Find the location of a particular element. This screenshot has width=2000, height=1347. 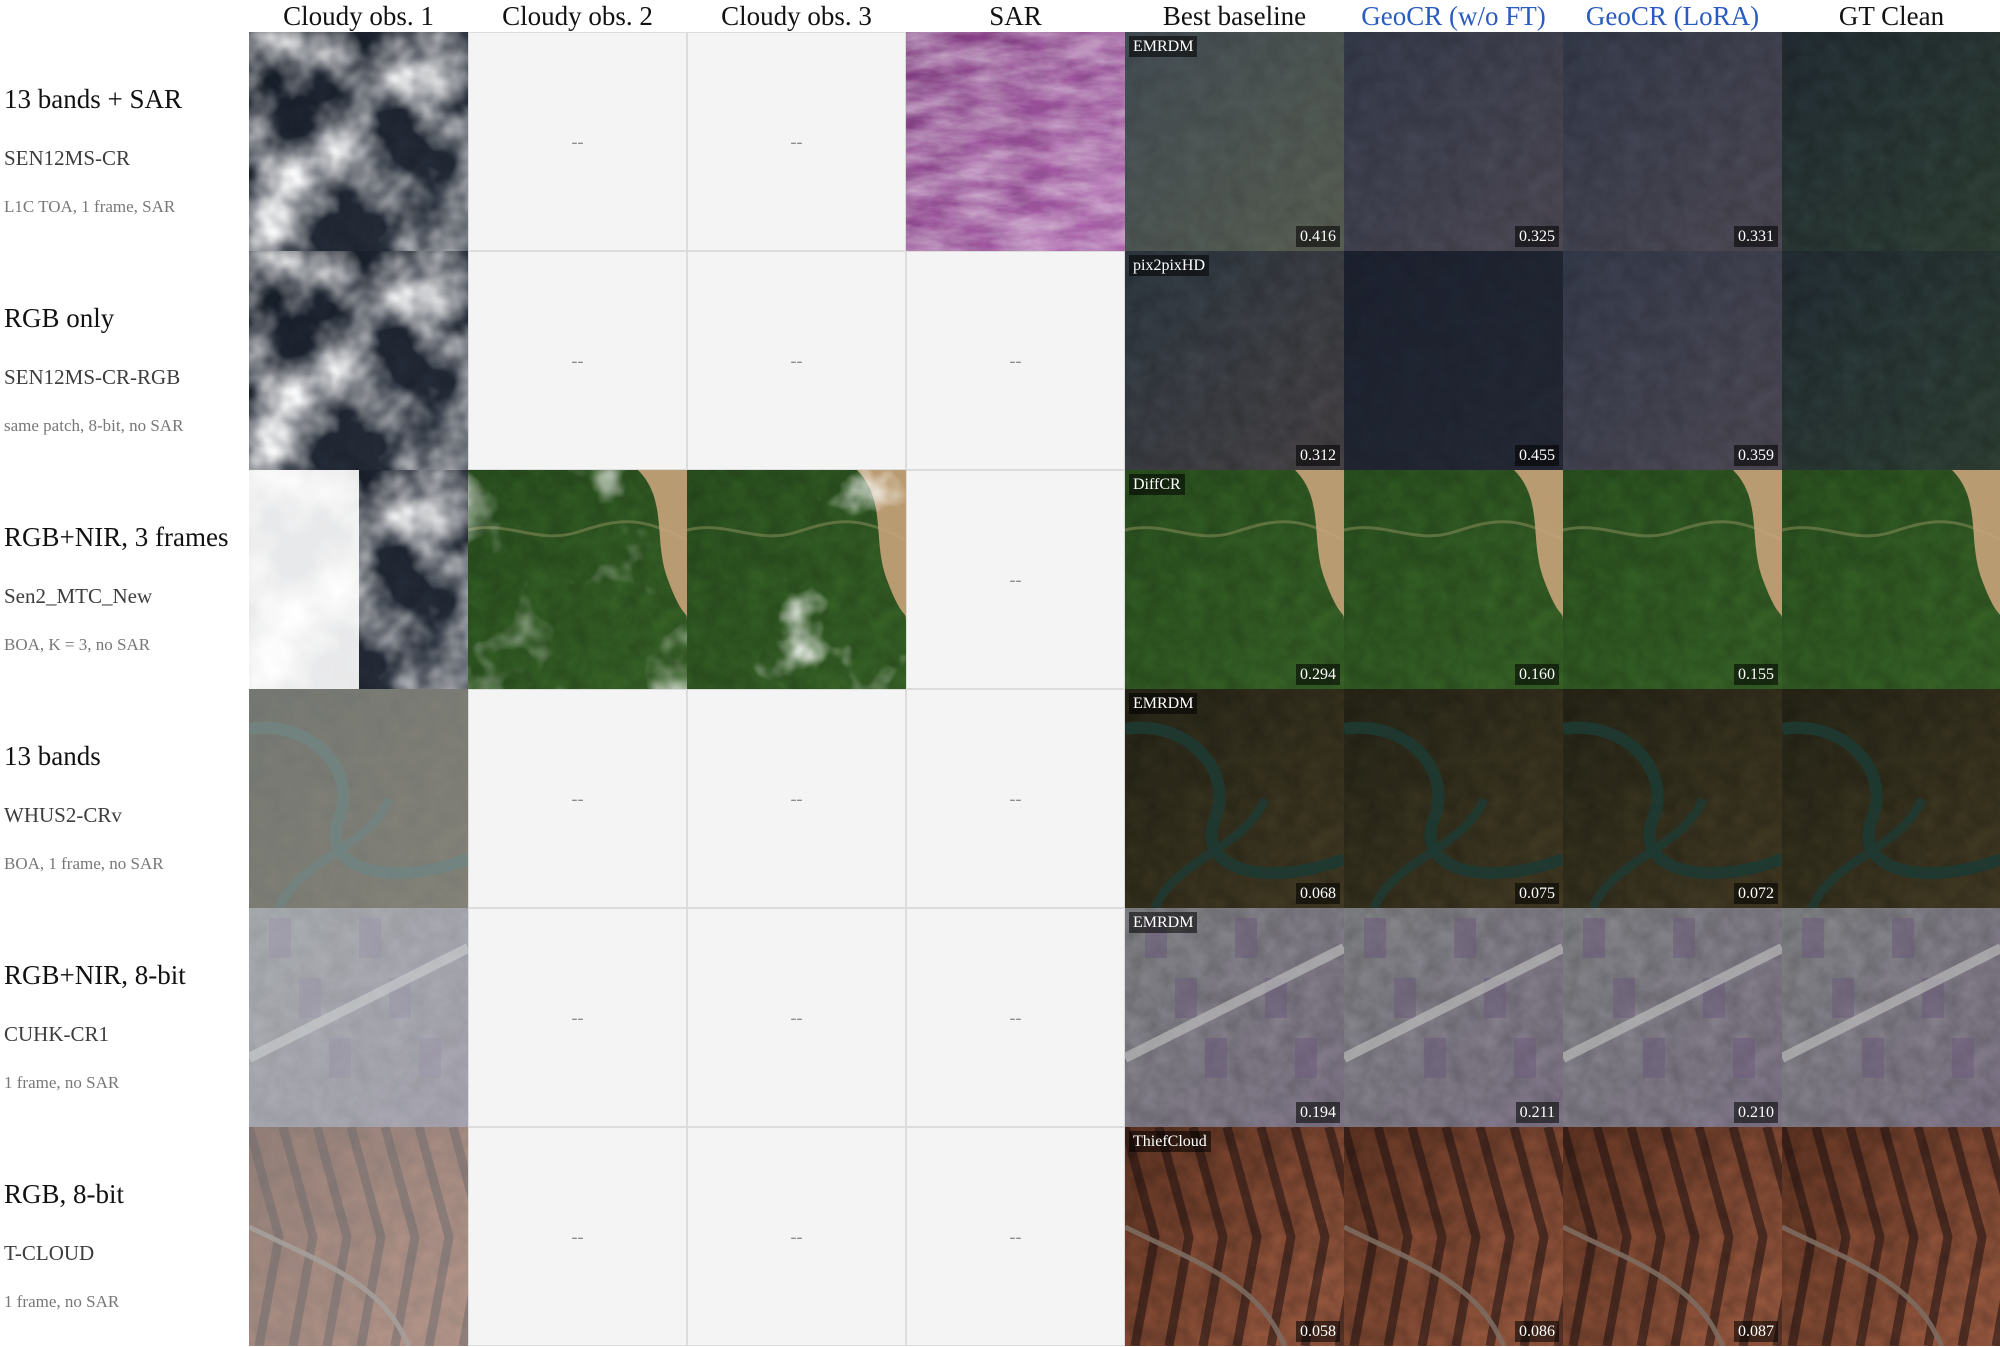

image-cell: 0.211 is located at coordinates (1453, 1017).